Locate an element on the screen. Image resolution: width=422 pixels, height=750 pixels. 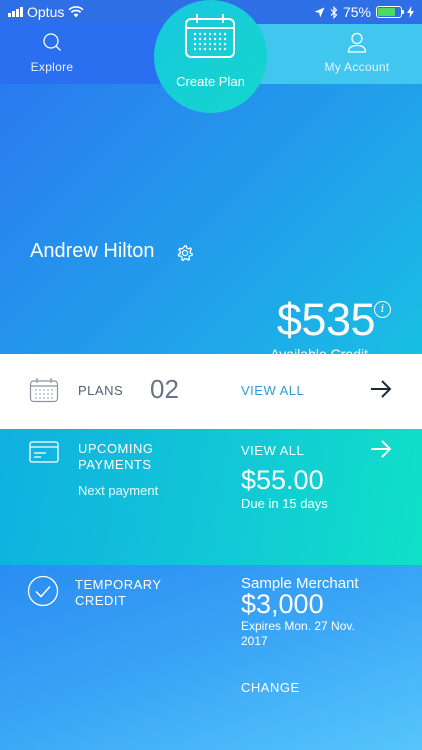
available-credit-amount: $535 is located at coordinates (326, 319).